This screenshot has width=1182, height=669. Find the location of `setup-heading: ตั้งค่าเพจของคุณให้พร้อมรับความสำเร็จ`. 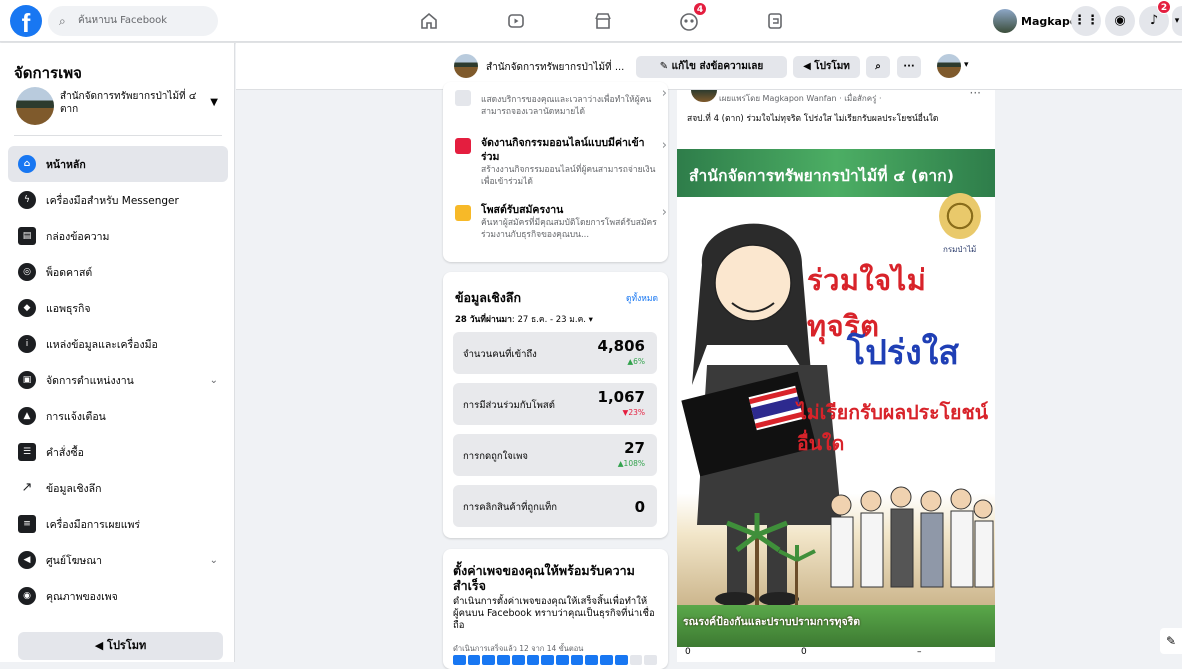

setup-heading: ตั้งค่าเพจของคุณให้พร้อมรับความสำเร็จ is located at coordinates (544, 578).